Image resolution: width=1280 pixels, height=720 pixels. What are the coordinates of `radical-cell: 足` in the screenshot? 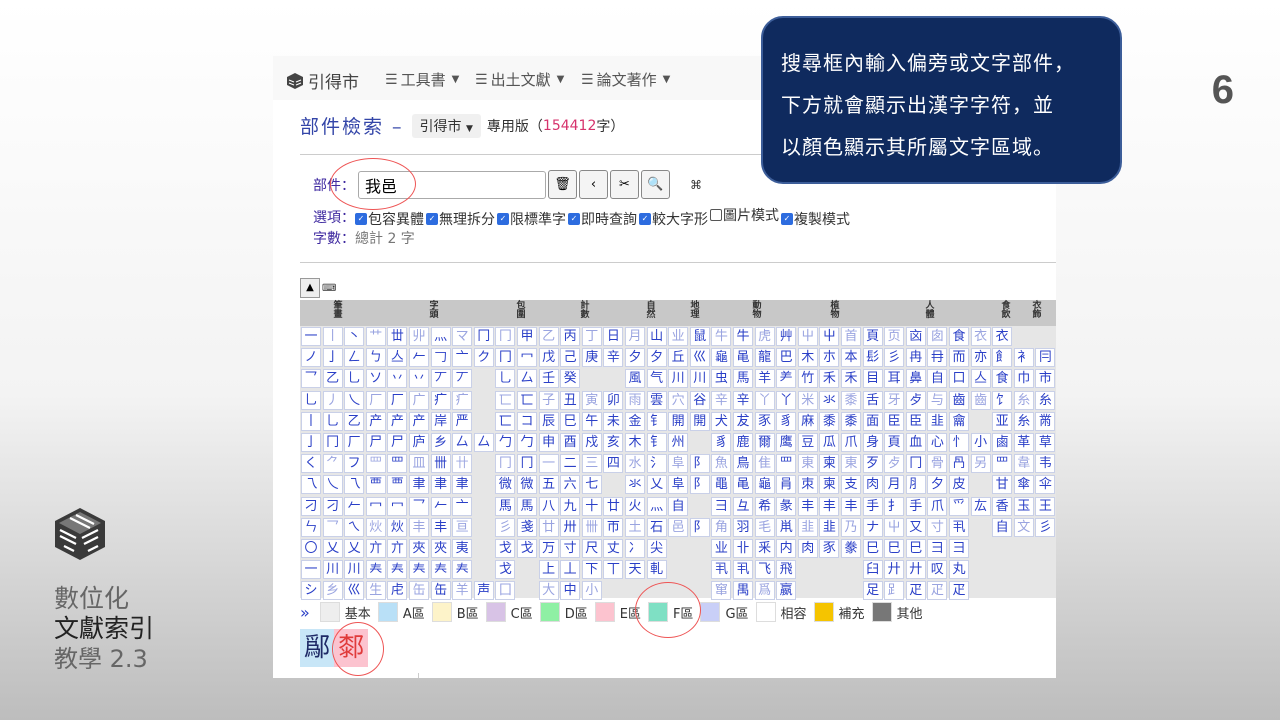 It's located at (872, 591).